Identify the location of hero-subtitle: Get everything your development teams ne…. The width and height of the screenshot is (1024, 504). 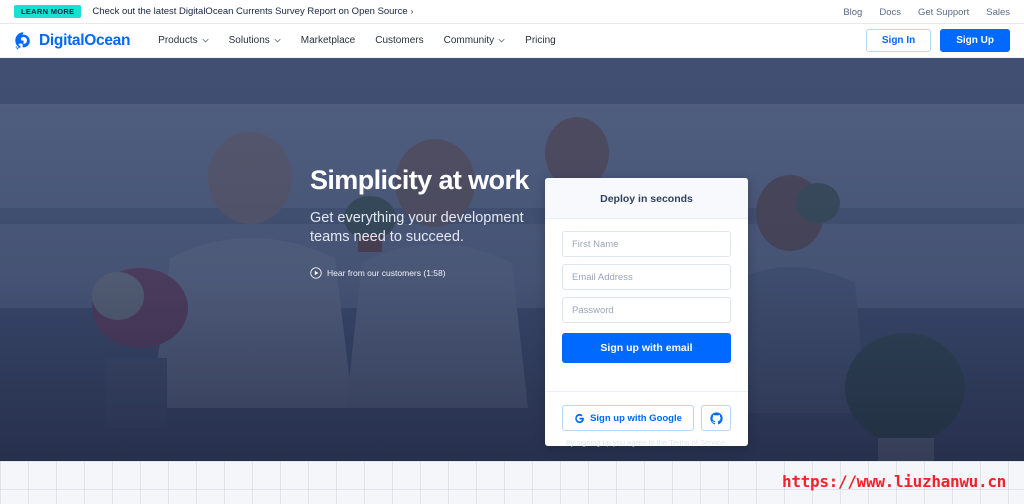
(417, 227).